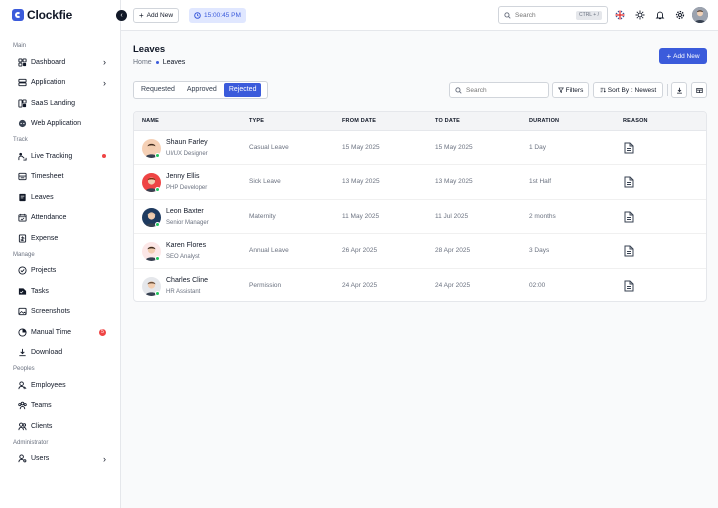 The width and height of the screenshot is (718, 508). What do you see at coordinates (185, 211) in the screenshot?
I see `employee-name: Leon Baxter` at bounding box center [185, 211].